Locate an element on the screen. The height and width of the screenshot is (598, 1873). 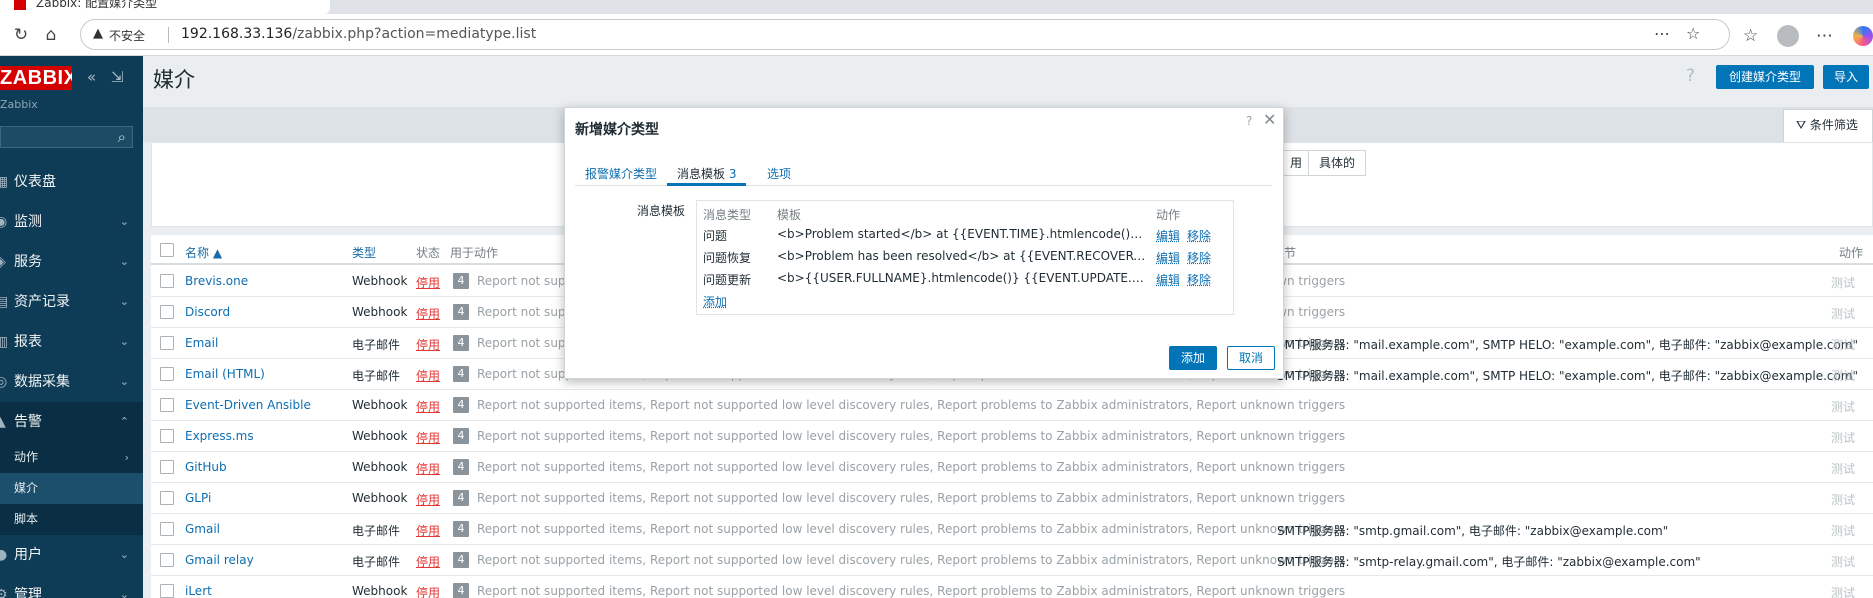
column-type: 类型 is located at coordinates (364, 252).